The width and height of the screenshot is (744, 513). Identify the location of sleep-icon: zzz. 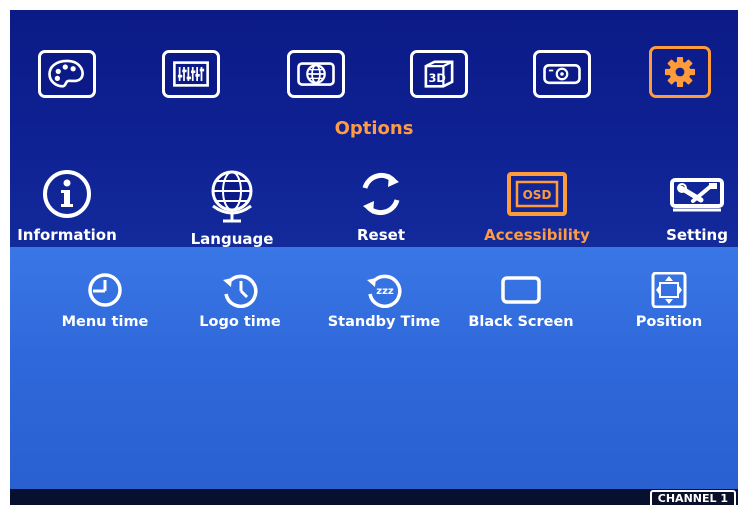
(384, 291).